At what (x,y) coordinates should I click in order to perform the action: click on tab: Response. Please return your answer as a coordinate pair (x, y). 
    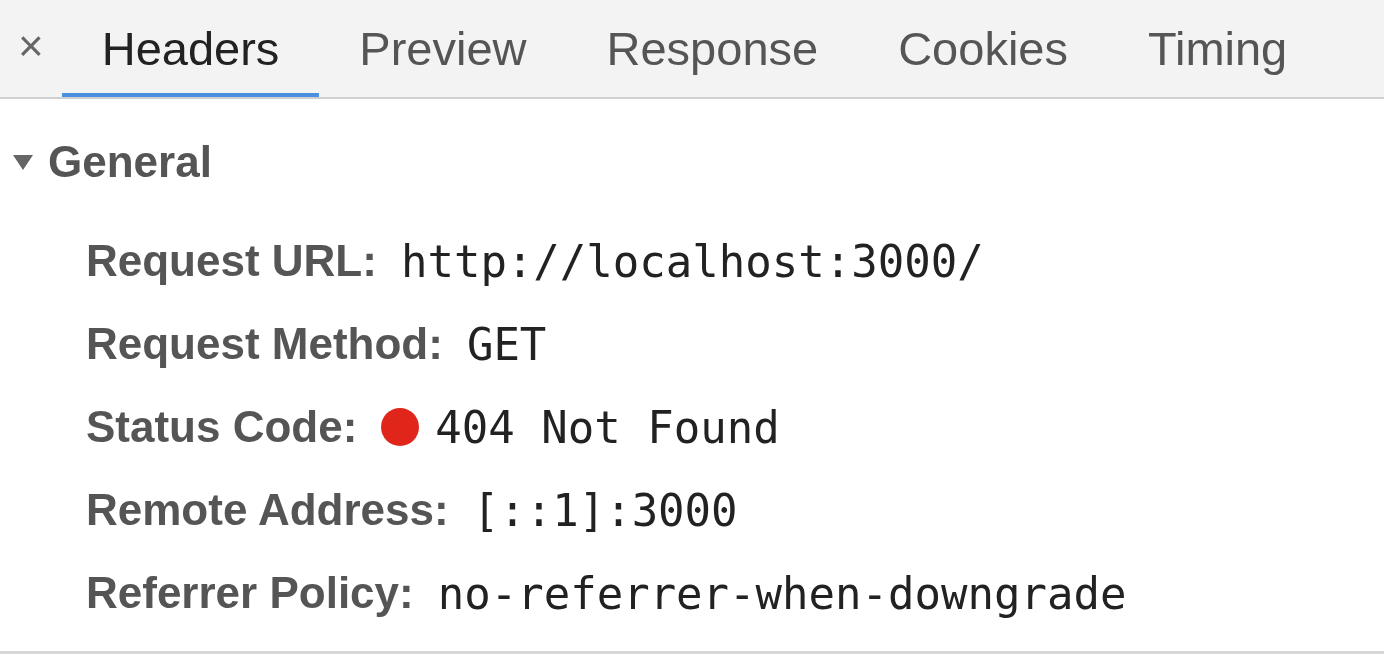
    Looking at the image, I should click on (712, 48).